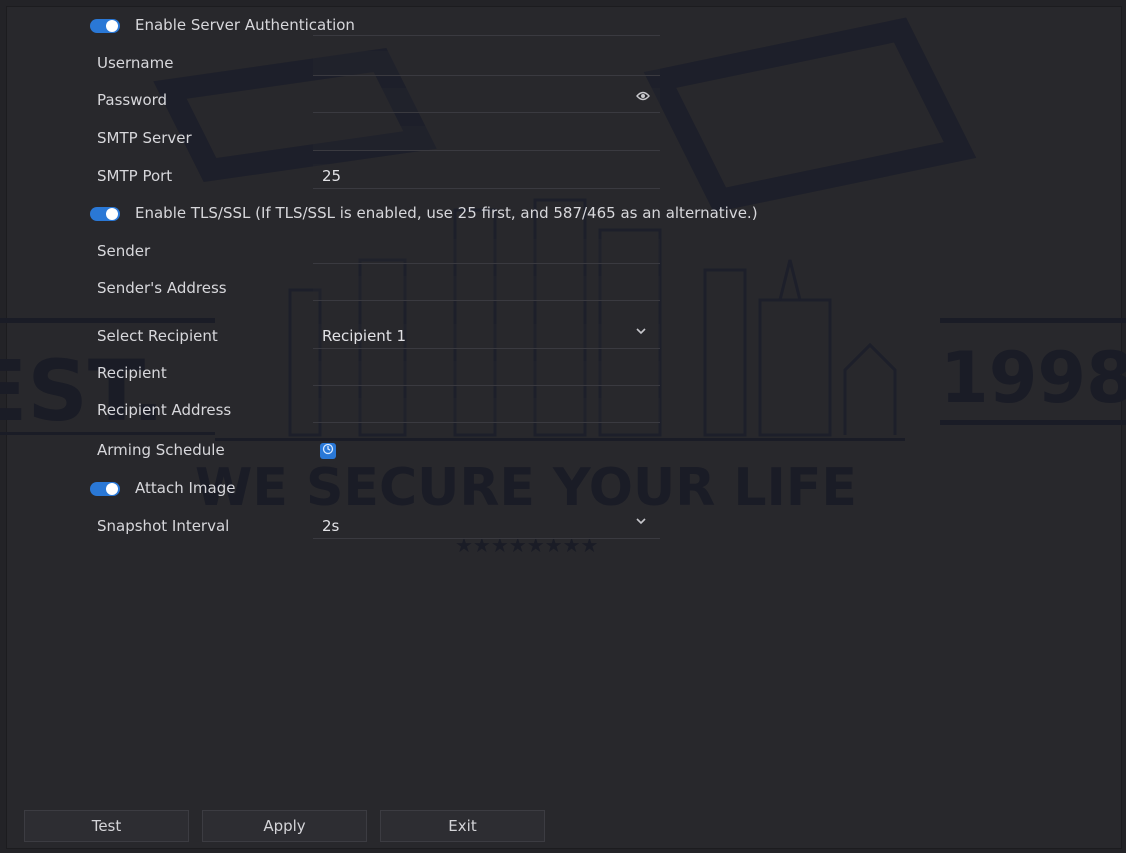  I want to click on attach-image-toggle, so click(105, 489).